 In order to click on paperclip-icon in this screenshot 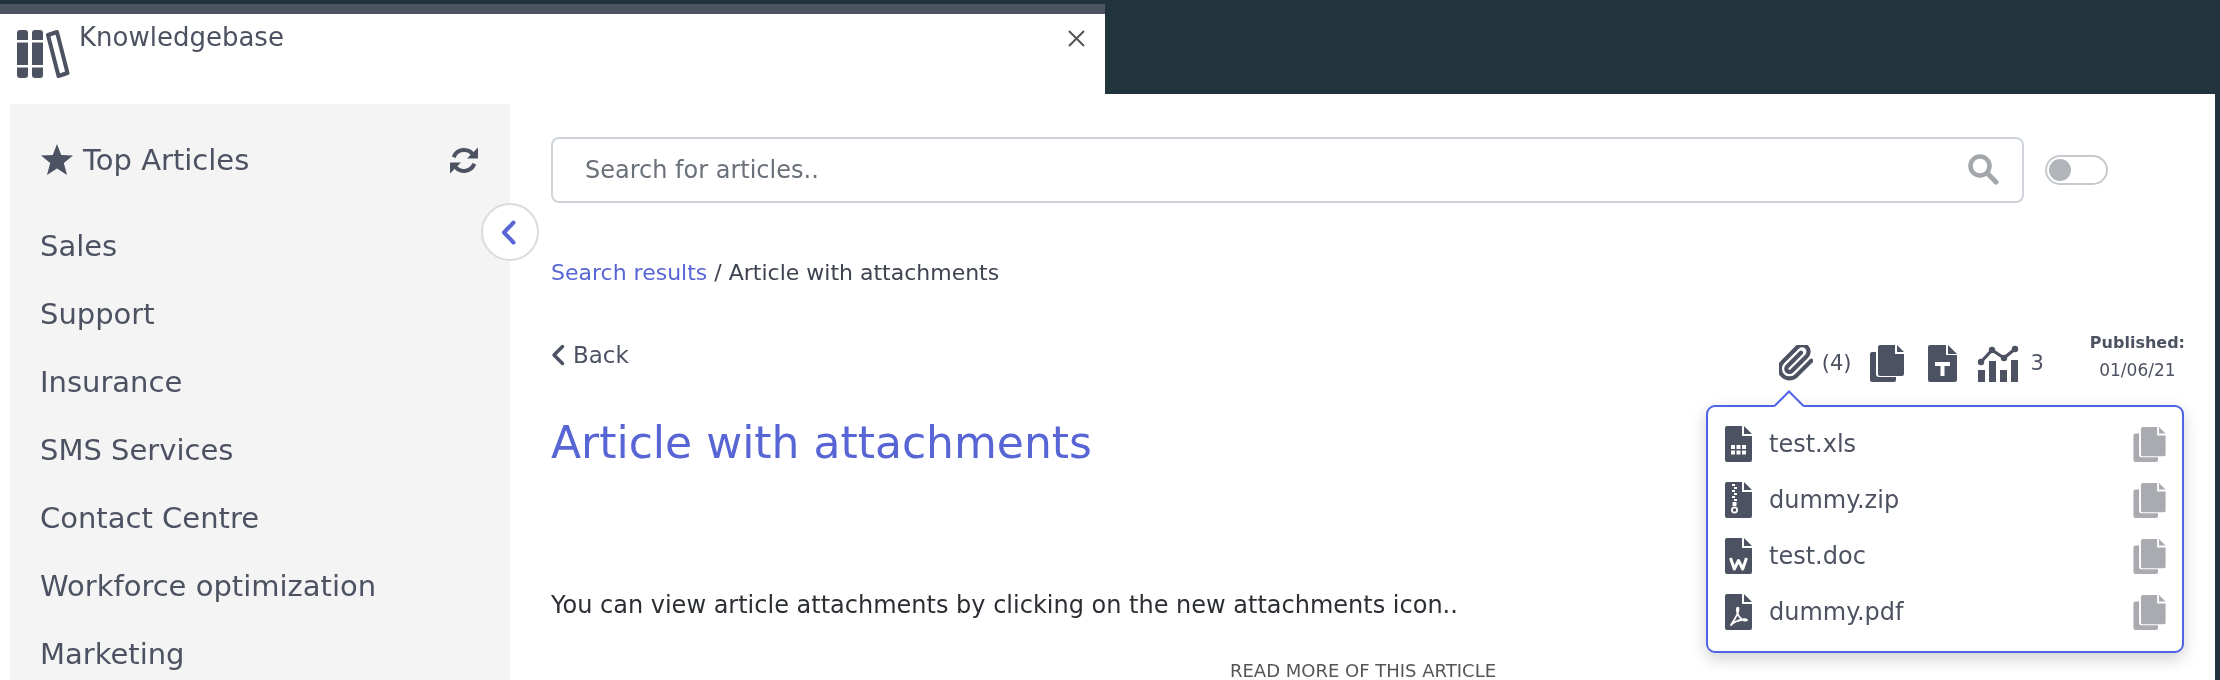, I will do `click(1795, 363)`.